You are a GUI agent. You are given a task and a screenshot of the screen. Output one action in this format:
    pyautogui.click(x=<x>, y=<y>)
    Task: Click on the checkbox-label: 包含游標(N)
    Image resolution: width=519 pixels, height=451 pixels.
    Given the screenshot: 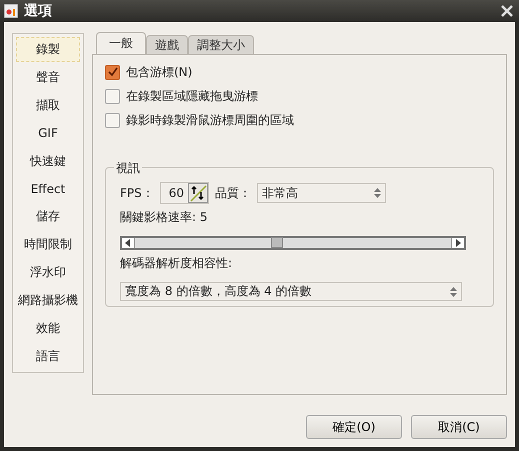 What is the action you would take?
    pyautogui.click(x=159, y=72)
    